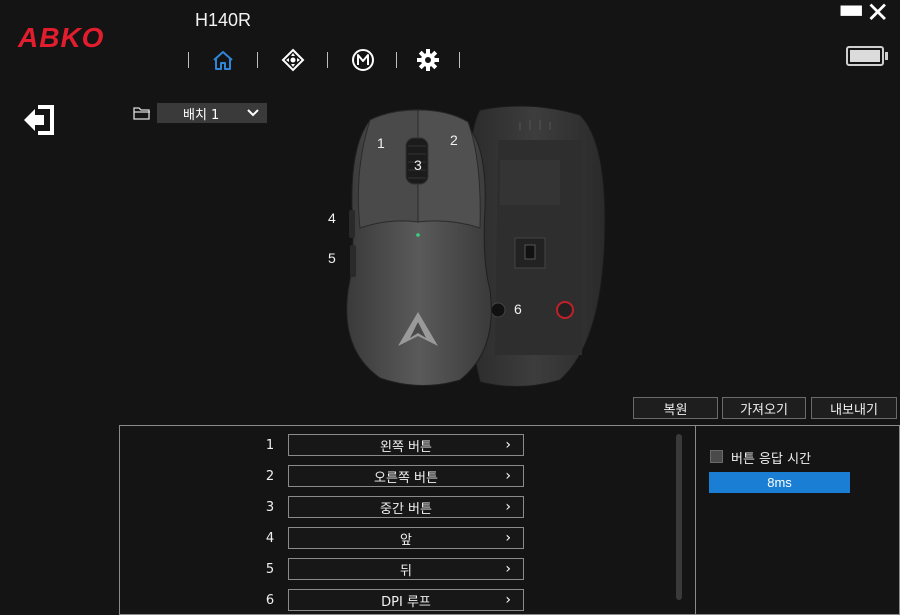 Image resolution: width=900 pixels, height=615 pixels. I want to click on assign-label: 중간 버튼, so click(406, 509).